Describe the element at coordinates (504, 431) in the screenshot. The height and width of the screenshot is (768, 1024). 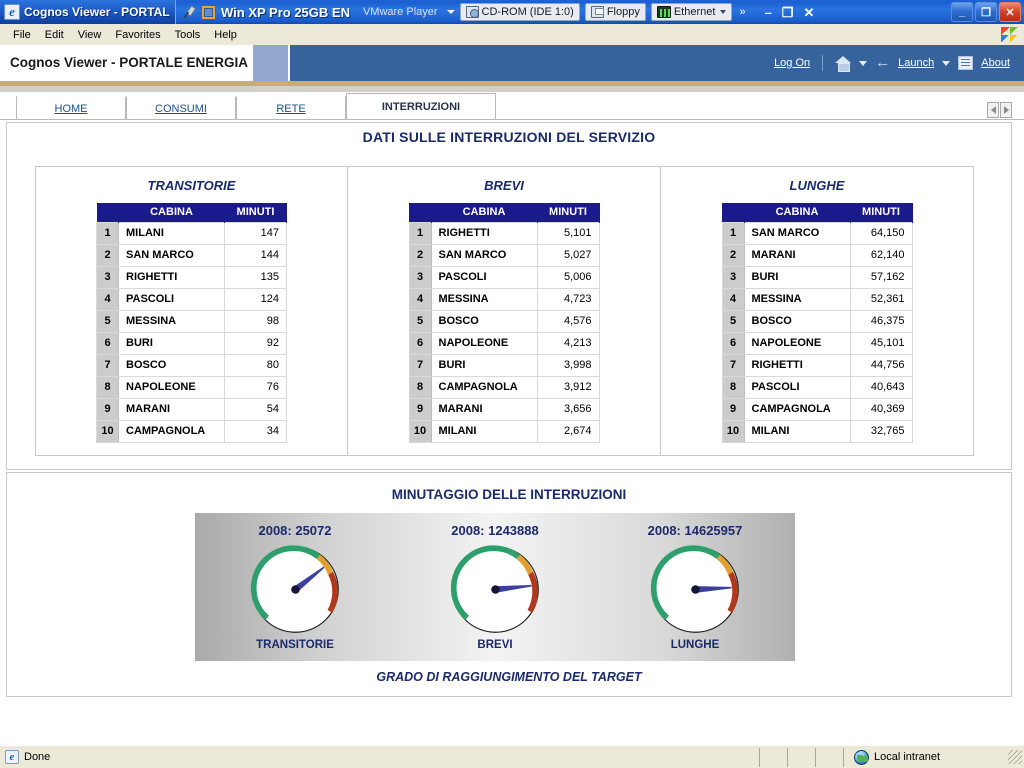
I see `table-row: 10 MILANI 2,674` at that location.